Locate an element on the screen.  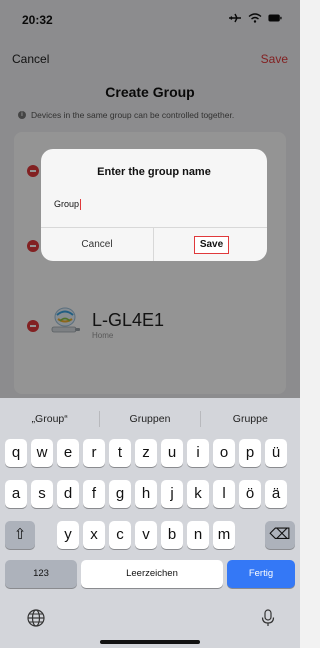
key: d is located at coordinates (68, 494).